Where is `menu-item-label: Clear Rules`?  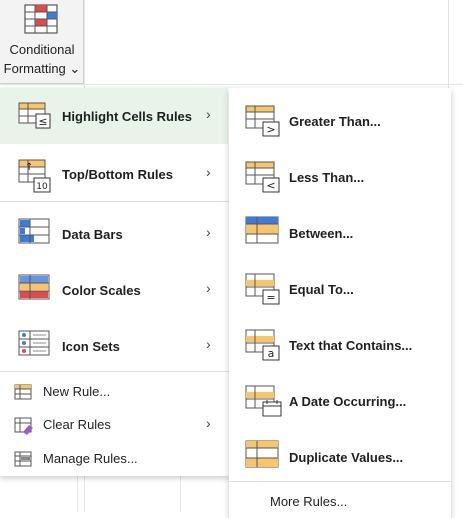
menu-item-label: Clear Rules is located at coordinates (77, 424).